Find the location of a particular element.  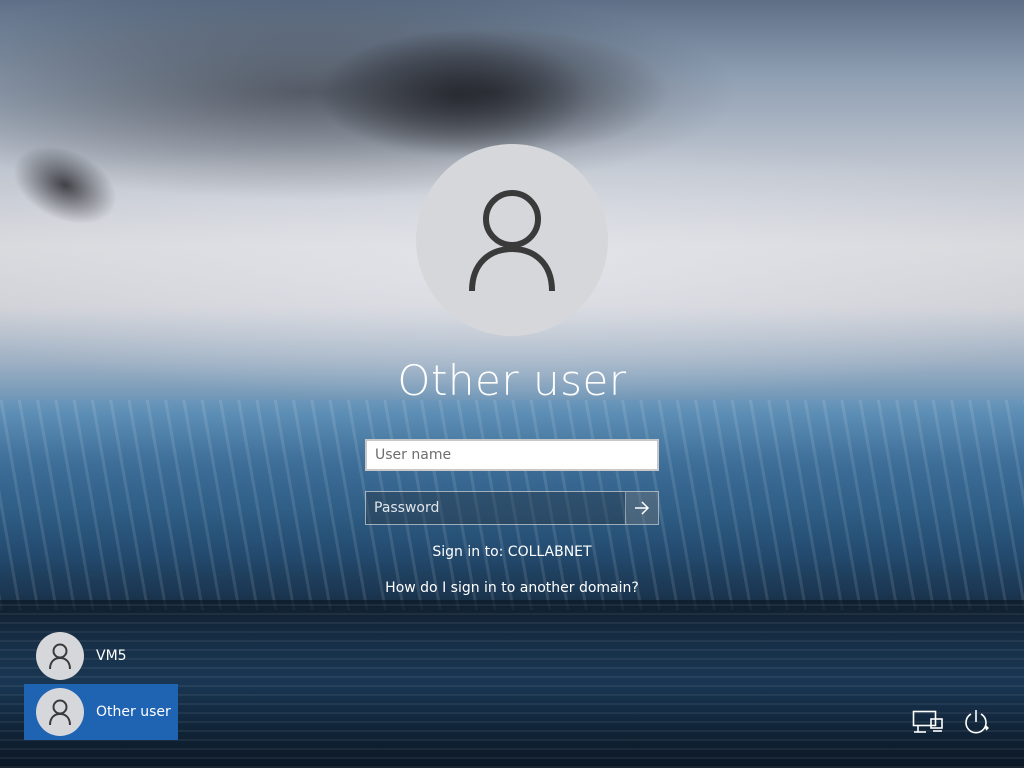

user-tile-label: VM5 is located at coordinates (111, 656).